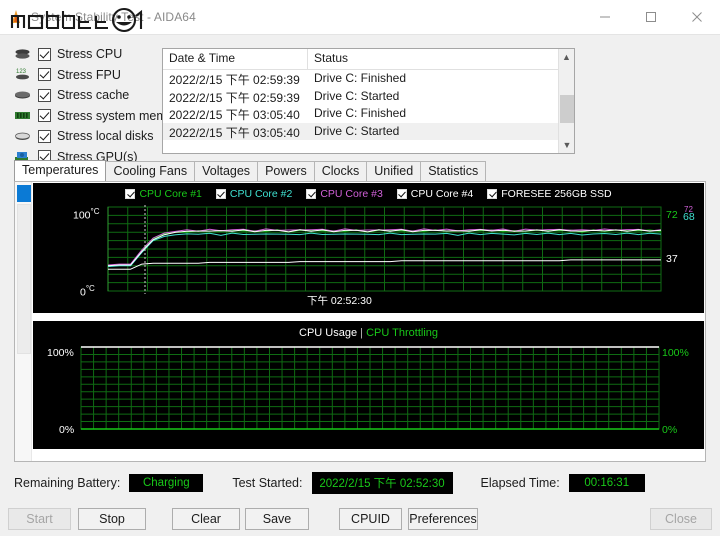 Image resolution: width=720 pixels, height=536 pixels. What do you see at coordinates (672, 215) in the screenshot?
I see `temp-value-core1: 72` at bounding box center [672, 215].